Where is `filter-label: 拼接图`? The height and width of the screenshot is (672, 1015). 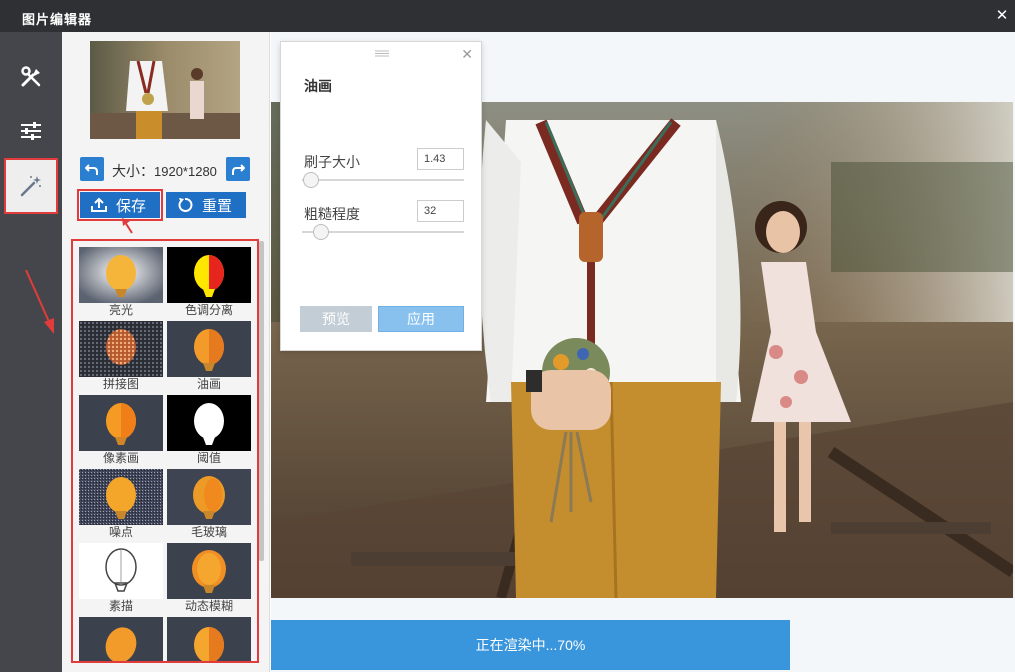 filter-label: 拼接图 is located at coordinates (120, 384).